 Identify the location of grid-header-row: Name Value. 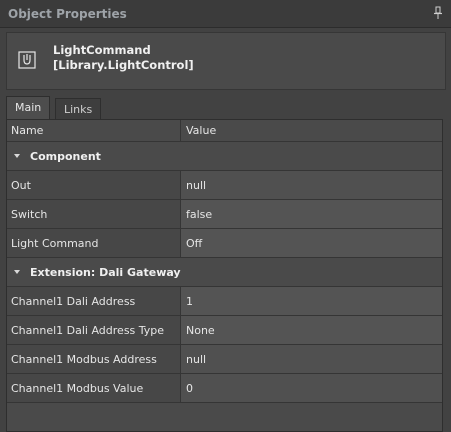
(224, 131).